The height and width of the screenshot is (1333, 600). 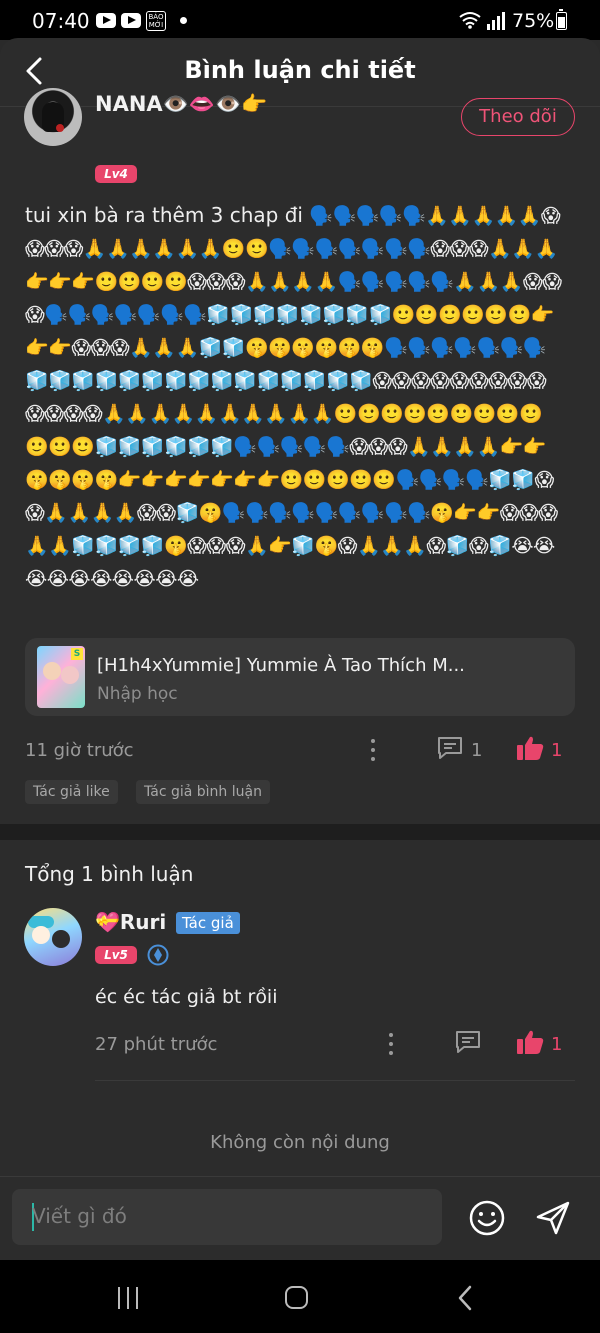 I want to click on notification-dot-icon, so click(x=183, y=20).